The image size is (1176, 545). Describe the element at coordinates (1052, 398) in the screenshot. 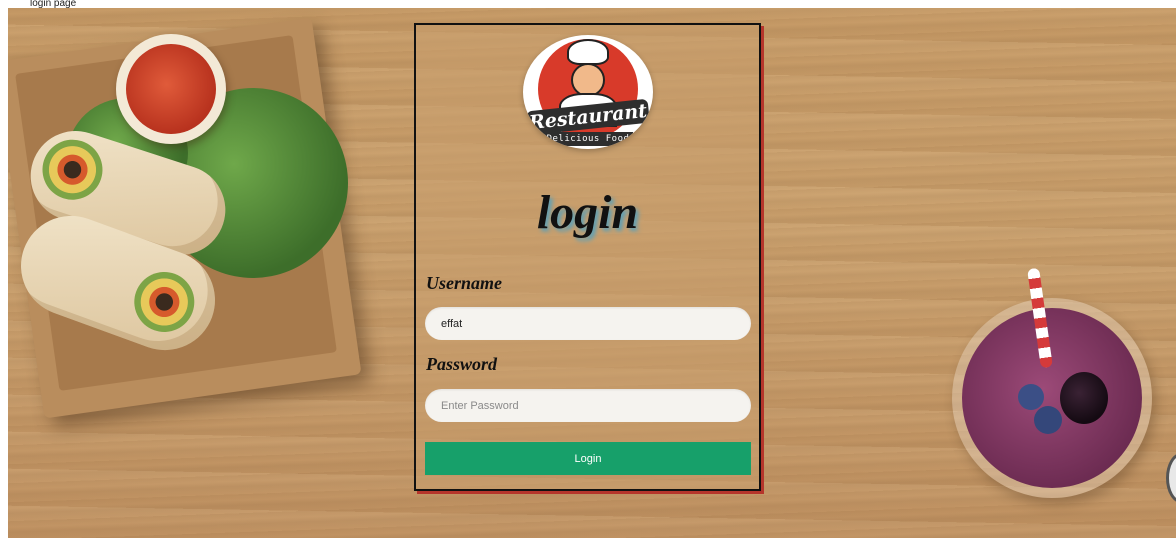

I see `smoothie-liquid` at that location.